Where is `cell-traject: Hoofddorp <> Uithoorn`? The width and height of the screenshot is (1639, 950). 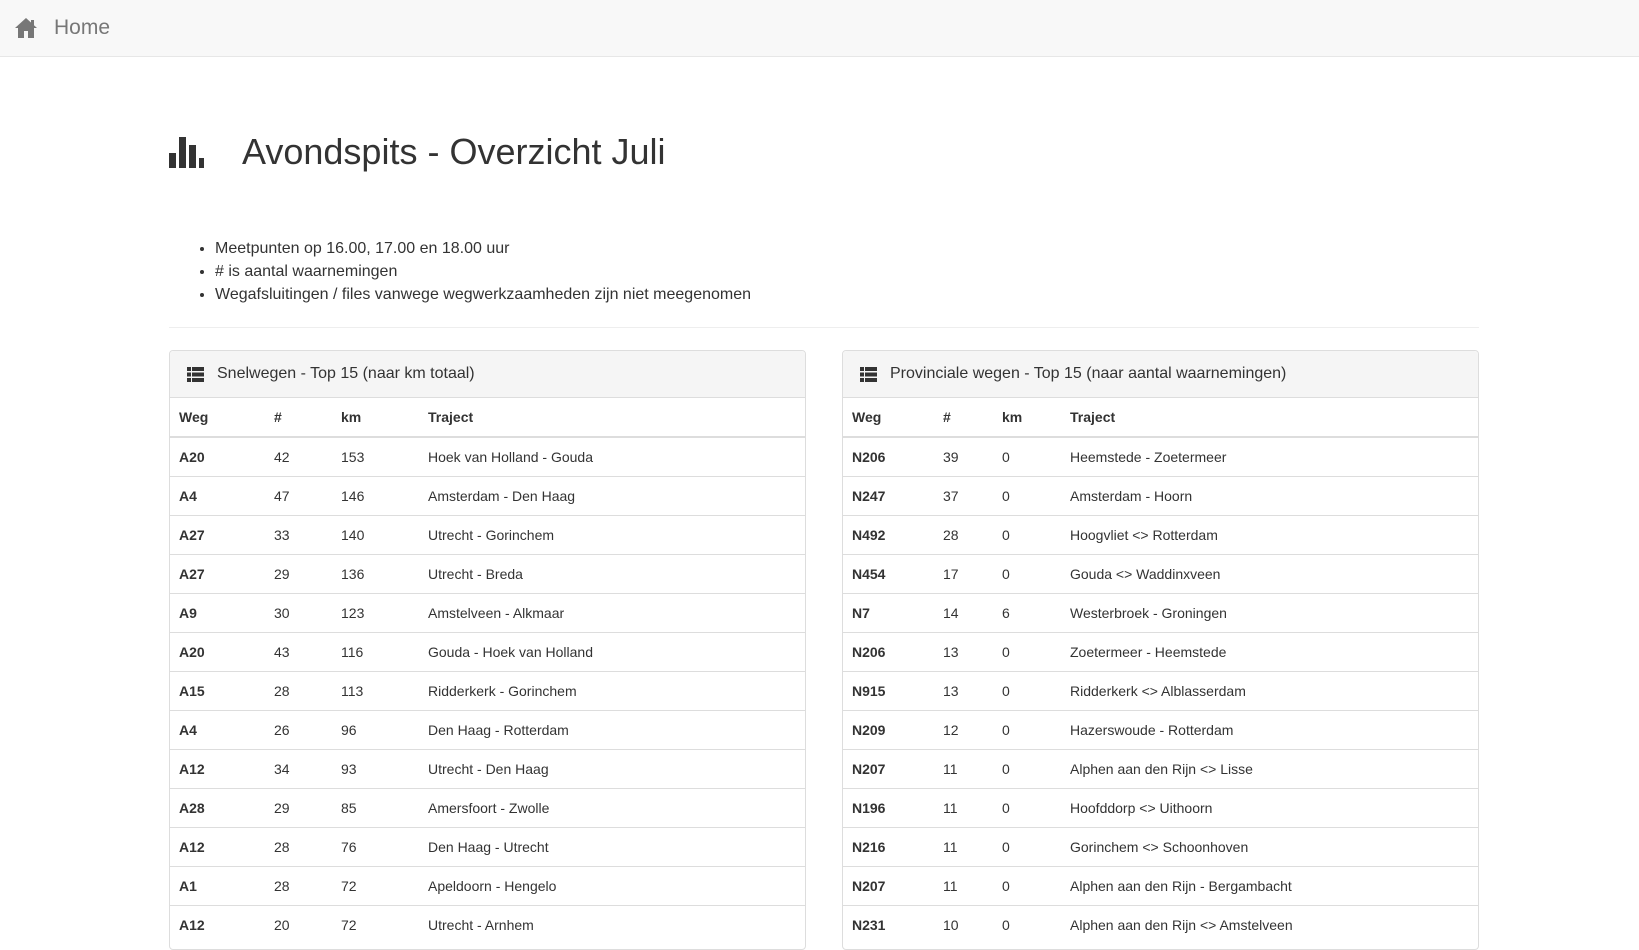
cell-traject: Hoofddorp <> Uithoorn is located at coordinates (1269, 808).